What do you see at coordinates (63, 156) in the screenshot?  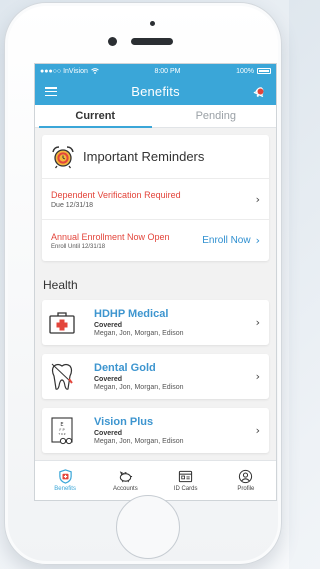 I see `alarm-clock-icon` at bounding box center [63, 156].